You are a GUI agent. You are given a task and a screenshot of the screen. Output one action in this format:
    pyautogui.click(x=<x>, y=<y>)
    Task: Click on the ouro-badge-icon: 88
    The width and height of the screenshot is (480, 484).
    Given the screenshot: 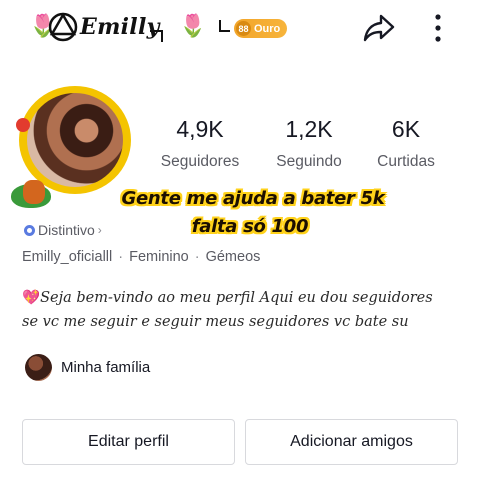 What is the action you would take?
    pyautogui.click(x=243, y=28)
    